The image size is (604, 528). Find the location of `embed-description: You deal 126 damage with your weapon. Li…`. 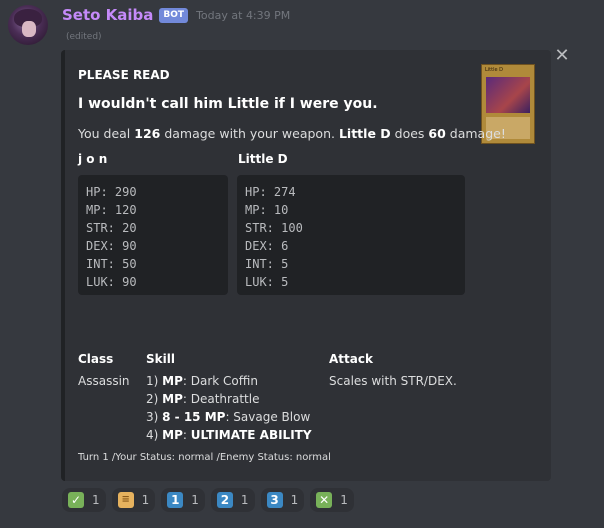

embed-description: You deal 126 damage with your weapon. Li… is located at coordinates (292, 133).